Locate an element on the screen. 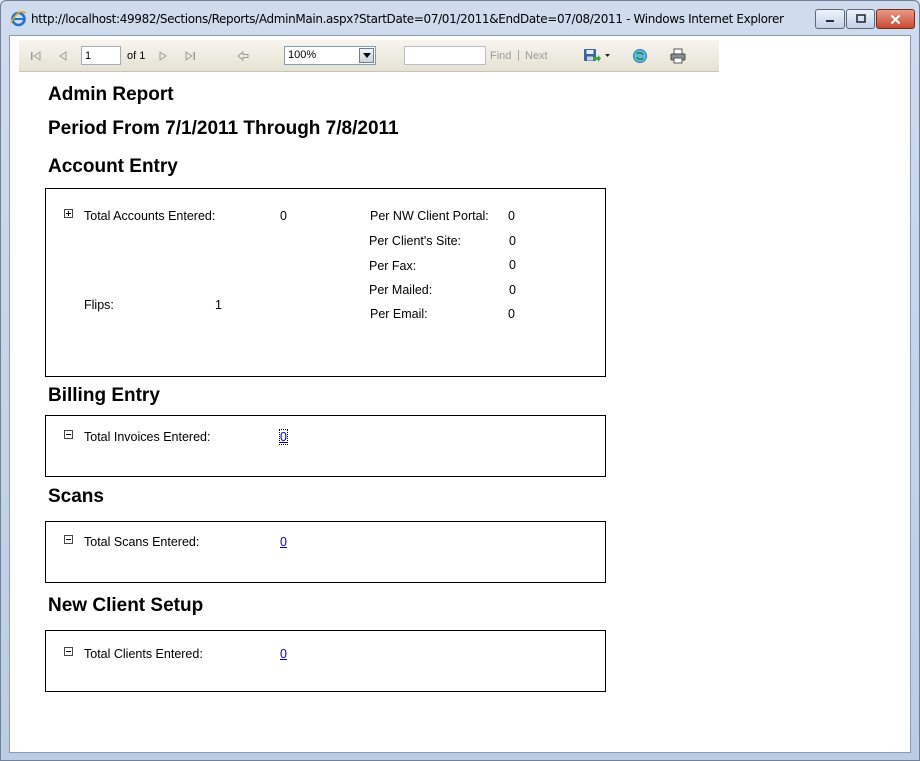 This screenshot has width=920, height=761. scans-heading: Scans is located at coordinates (76, 496).